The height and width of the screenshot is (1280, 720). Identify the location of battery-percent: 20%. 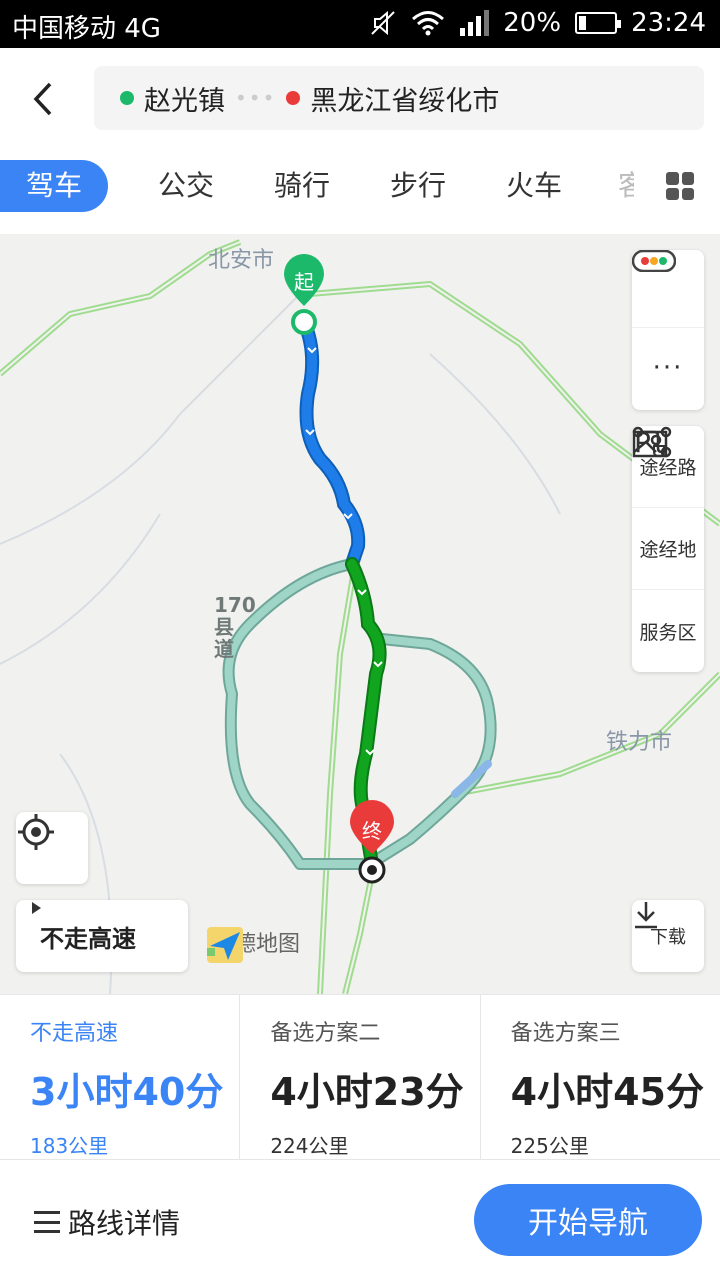
(532, 23).